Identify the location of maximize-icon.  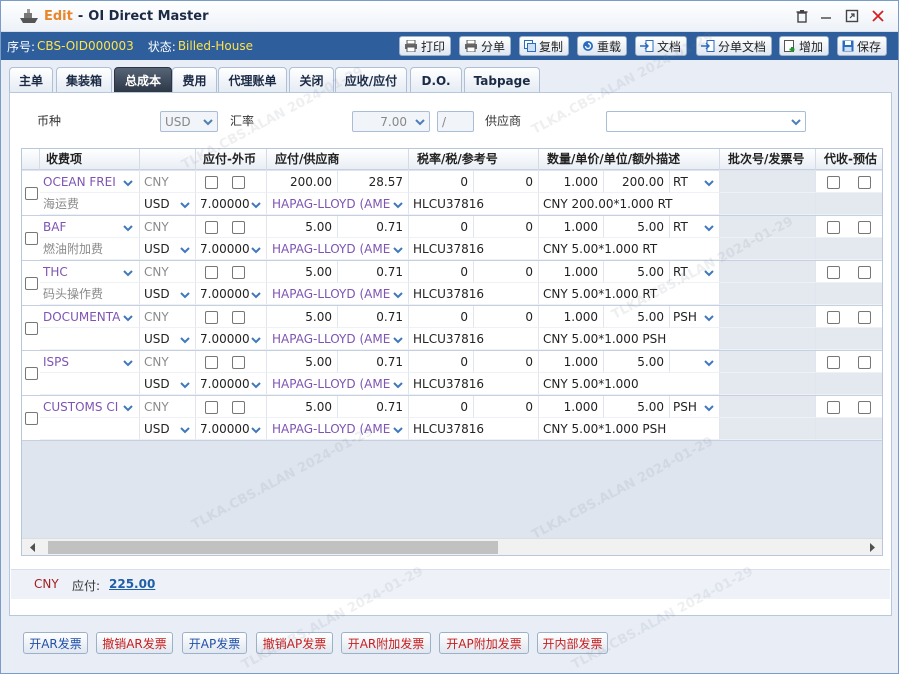
(852, 16).